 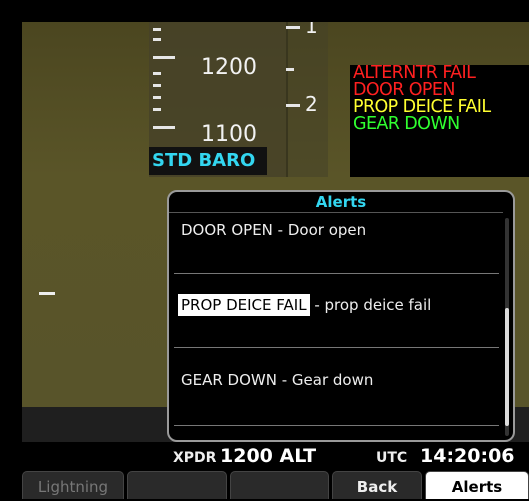 I want to click on alert-item-name: GEAR DOWN, so click(x=229, y=380).